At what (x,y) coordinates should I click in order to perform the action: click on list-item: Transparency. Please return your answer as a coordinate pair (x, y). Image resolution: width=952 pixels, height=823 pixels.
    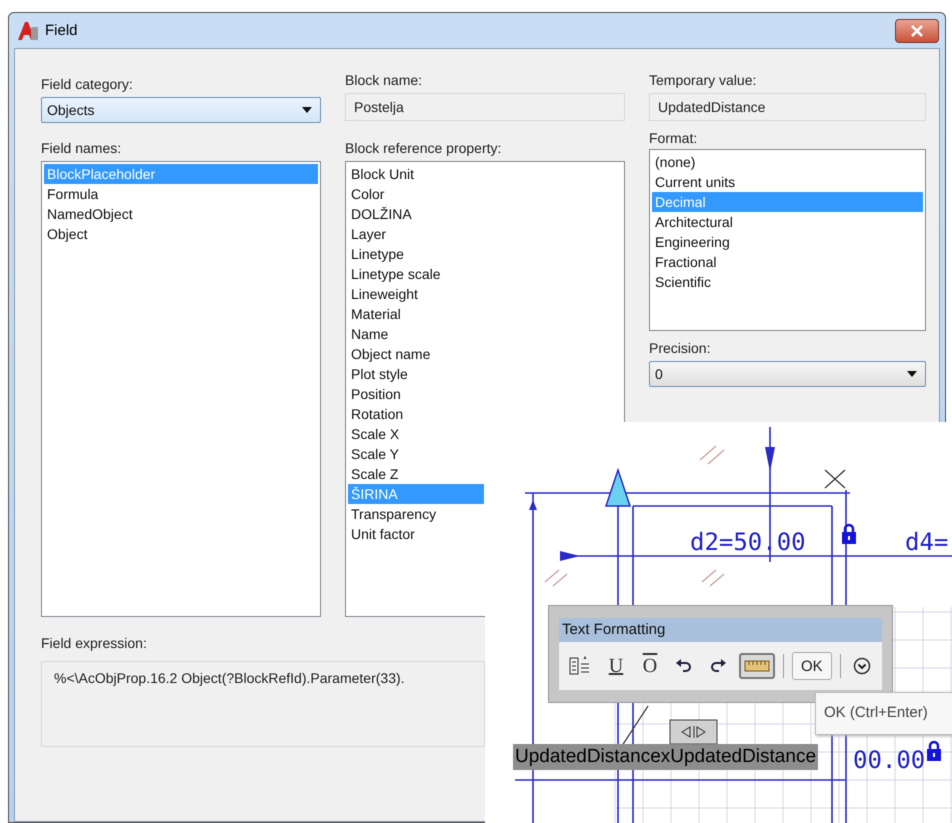
    Looking at the image, I should click on (416, 514).